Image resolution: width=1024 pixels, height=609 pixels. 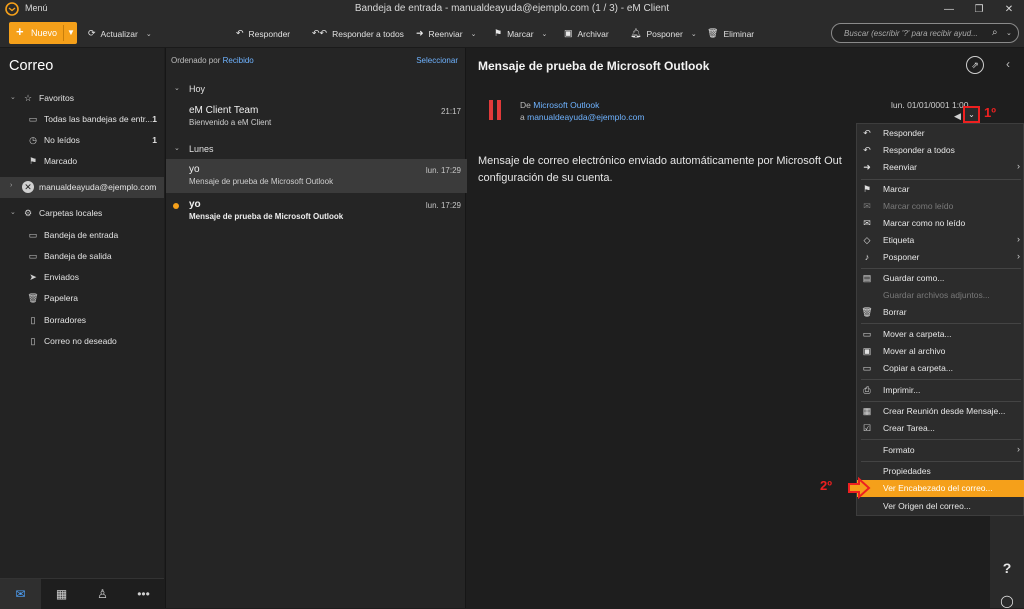 What do you see at coordinates (20, 594) in the screenshot?
I see `mail-icon: ✉` at bounding box center [20, 594].